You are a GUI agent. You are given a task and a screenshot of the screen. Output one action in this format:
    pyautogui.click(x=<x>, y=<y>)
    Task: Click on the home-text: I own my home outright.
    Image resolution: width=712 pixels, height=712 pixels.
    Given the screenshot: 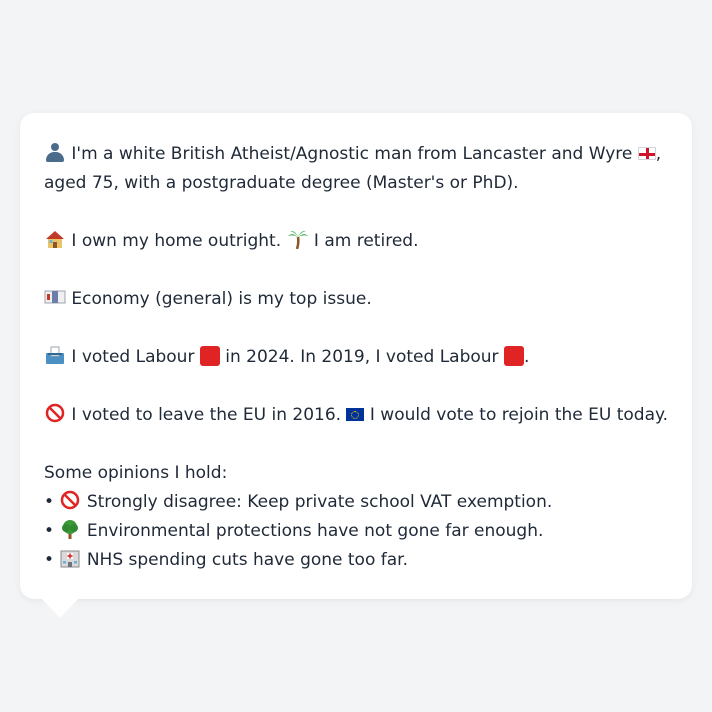 What is the action you would take?
    pyautogui.click(x=176, y=241)
    